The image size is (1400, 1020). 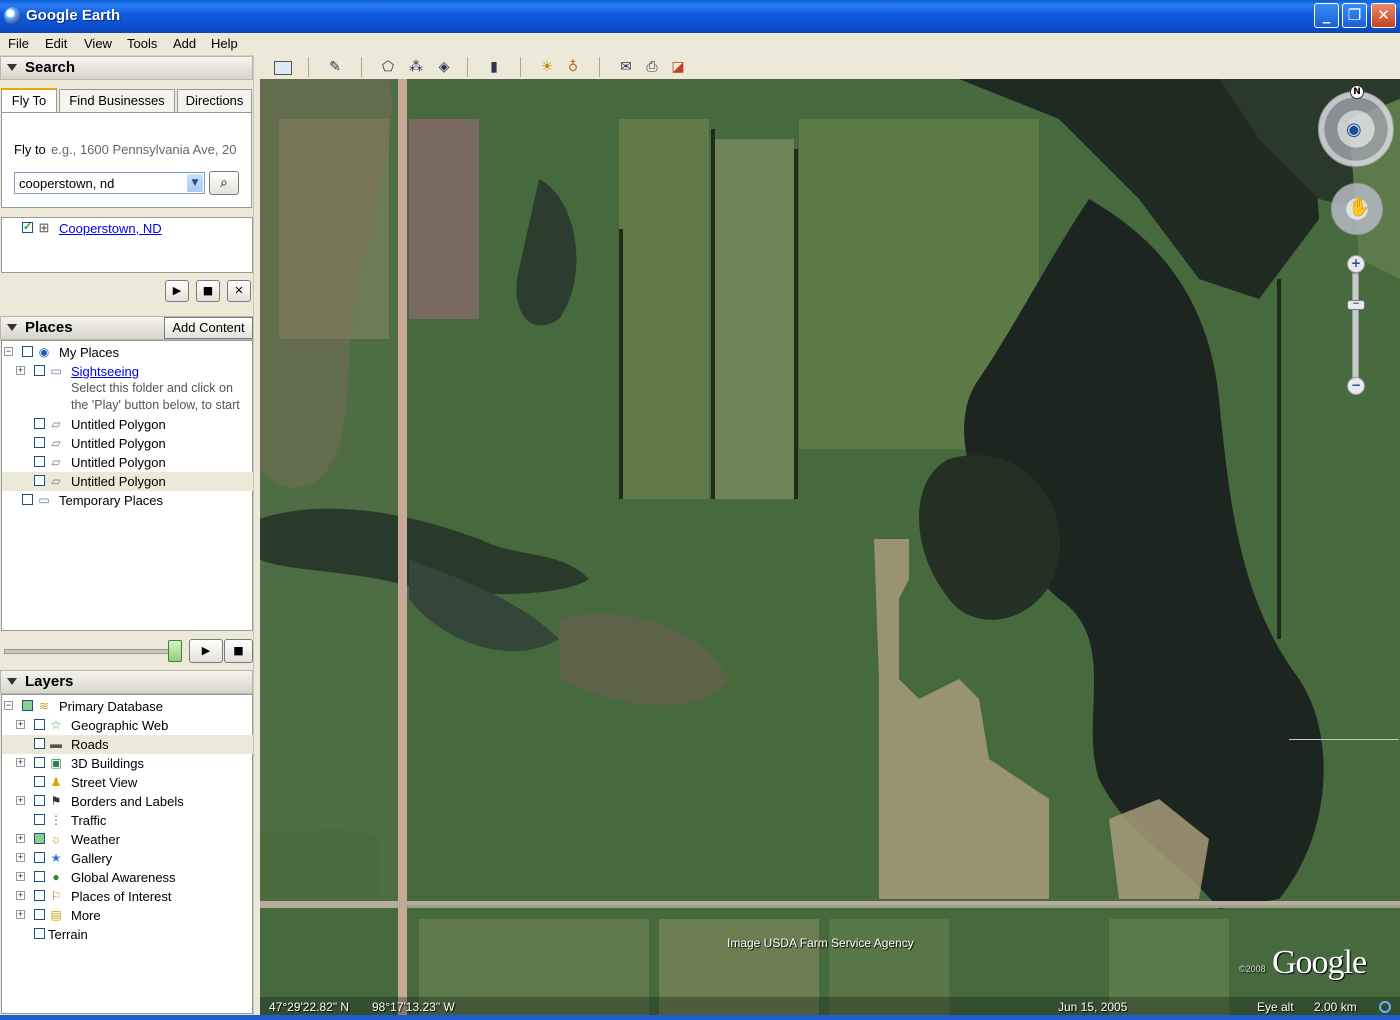 What do you see at coordinates (1354, 15) in the screenshot?
I see `maximize-button: ❐` at bounding box center [1354, 15].